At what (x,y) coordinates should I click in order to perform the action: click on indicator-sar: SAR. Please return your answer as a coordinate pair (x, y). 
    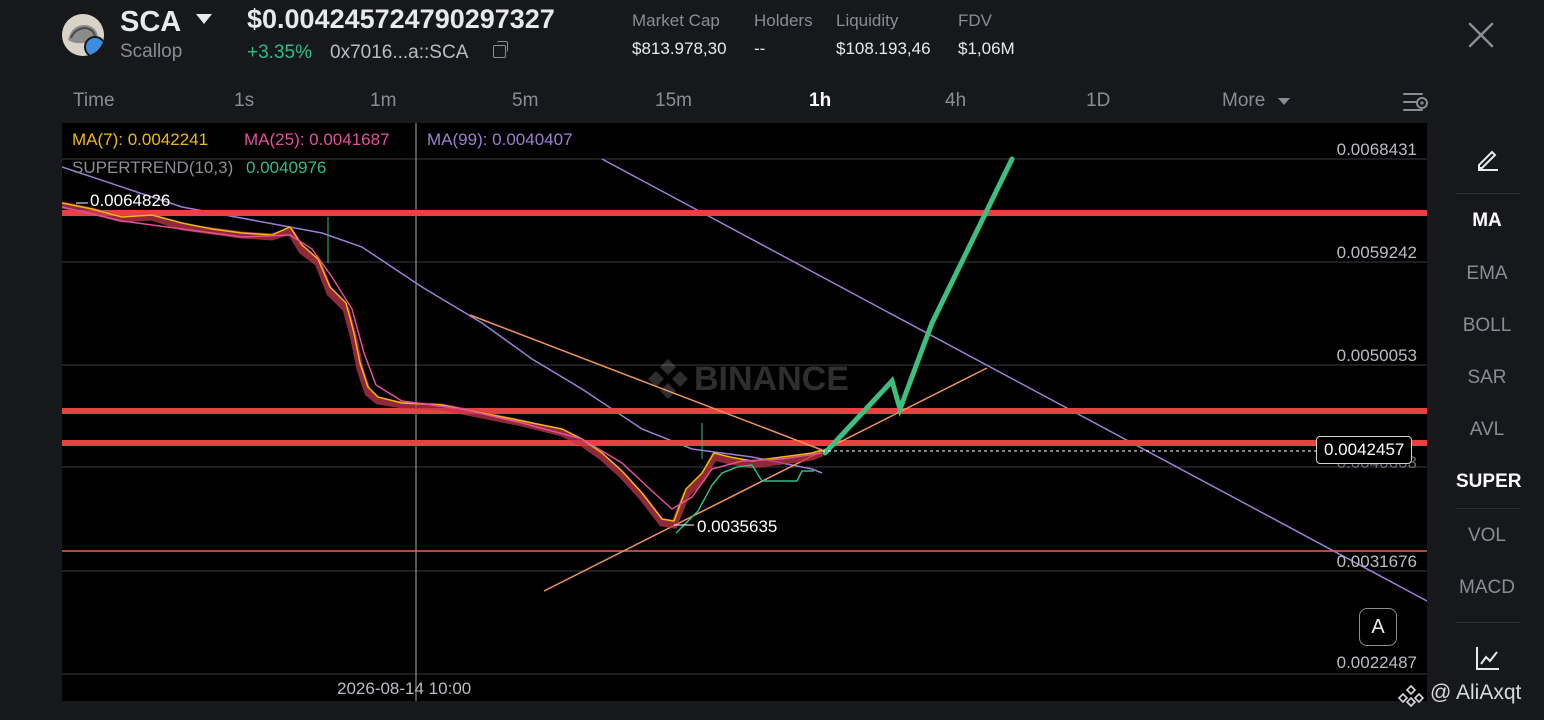
    Looking at the image, I should click on (1487, 378).